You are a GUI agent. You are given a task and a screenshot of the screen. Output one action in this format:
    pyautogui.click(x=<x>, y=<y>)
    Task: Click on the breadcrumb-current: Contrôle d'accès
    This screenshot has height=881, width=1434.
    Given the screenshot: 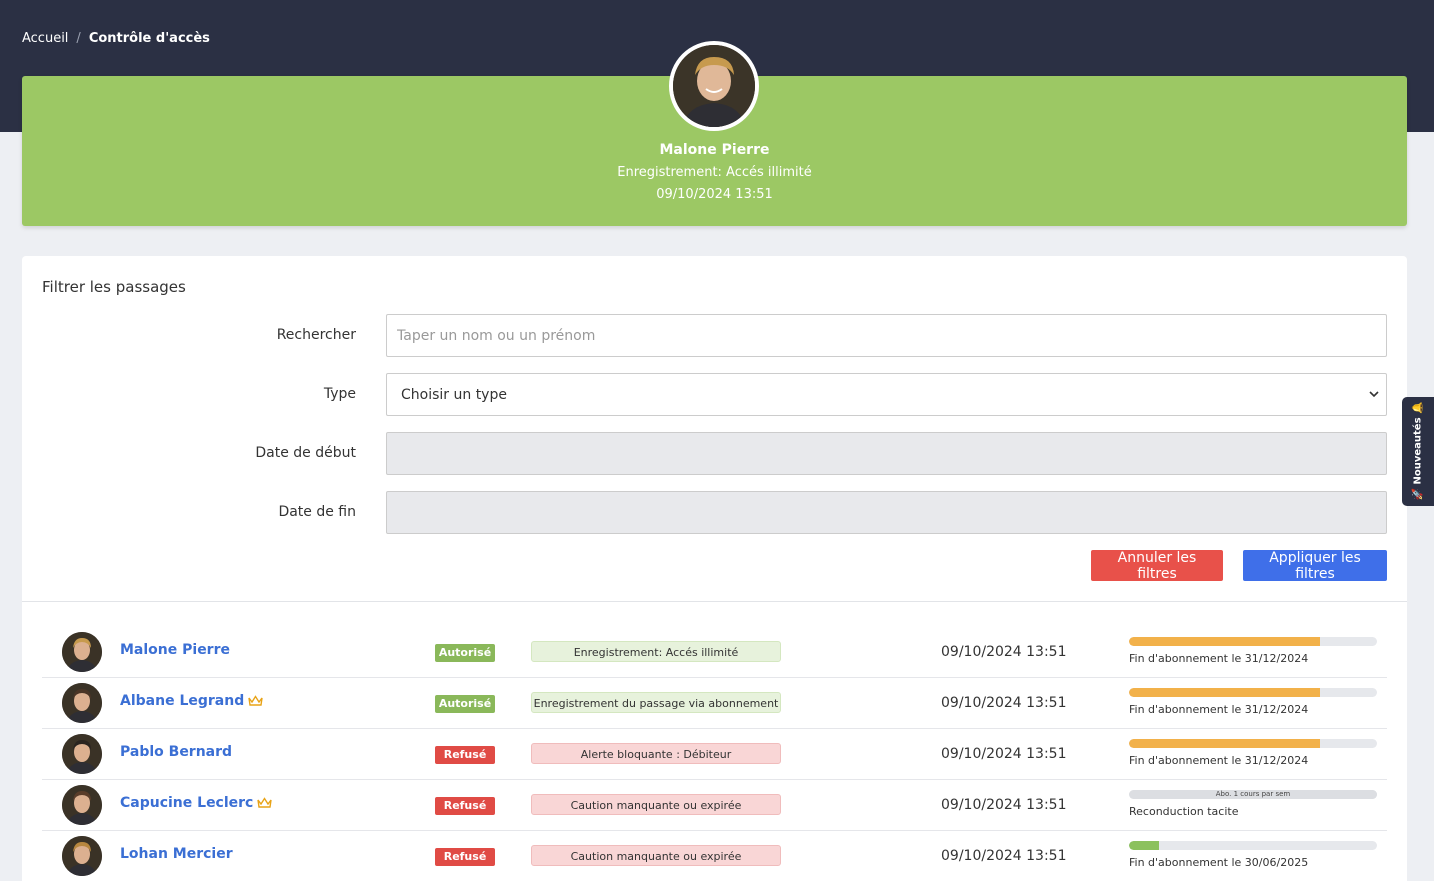 What is the action you would take?
    pyautogui.click(x=149, y=38)
    